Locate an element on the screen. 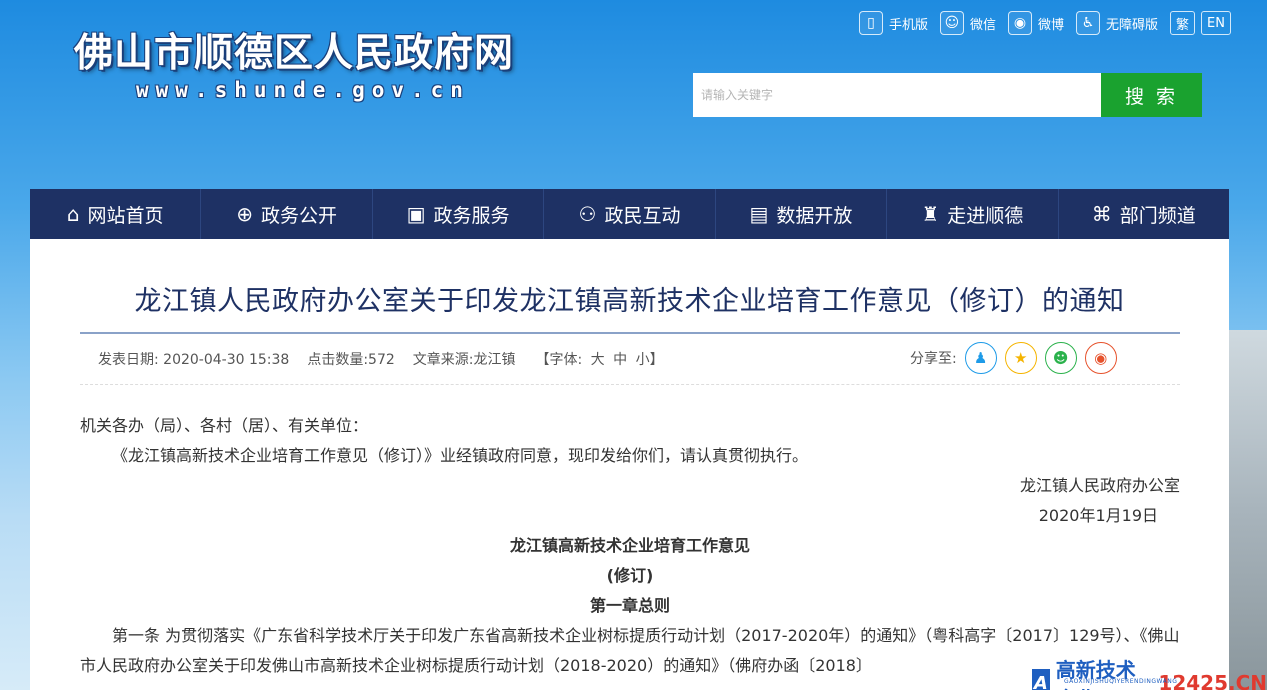 This screenshot has height=690, width=1267. share-bar: 分享至: ♟ ★ ☻ ◉ is located at coordinates (1013, 358).